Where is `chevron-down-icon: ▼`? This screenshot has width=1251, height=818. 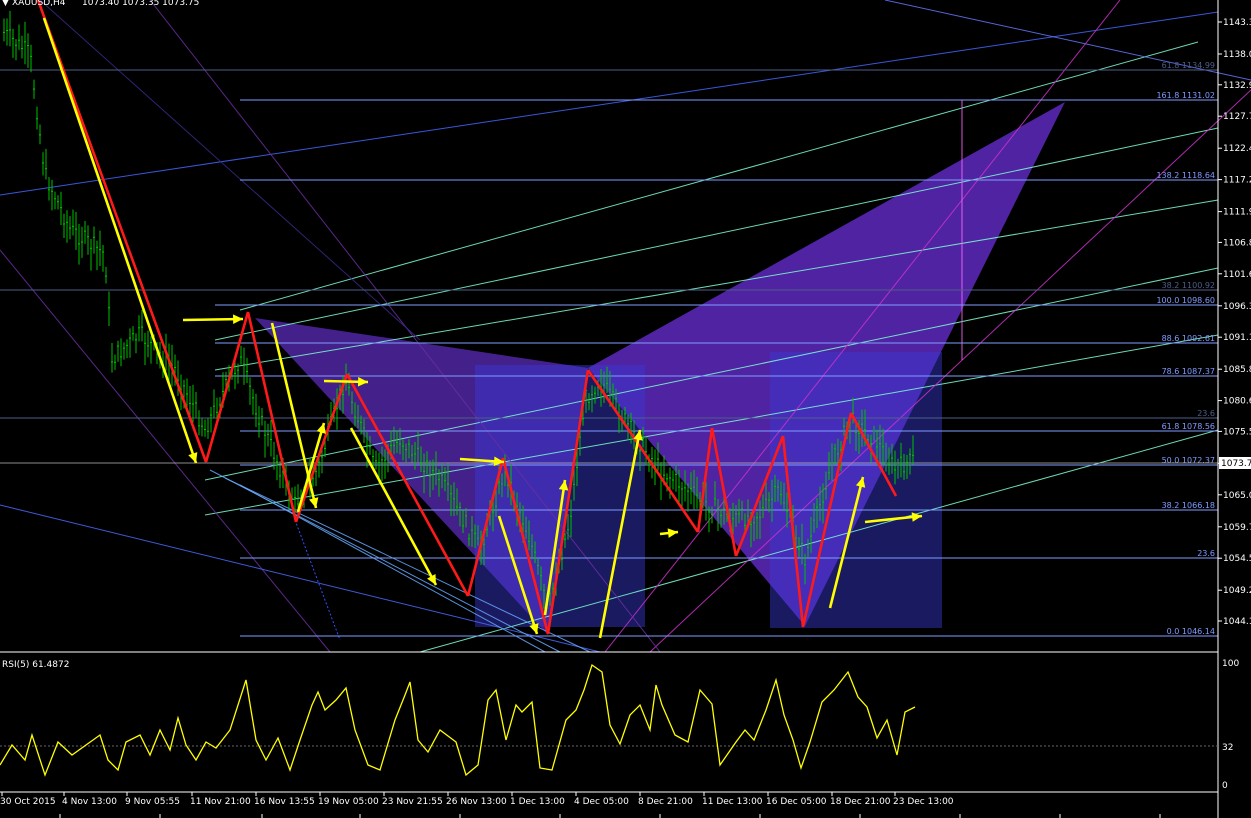 chevron-down-icon: ▼ is located at coordinates (5, 4).